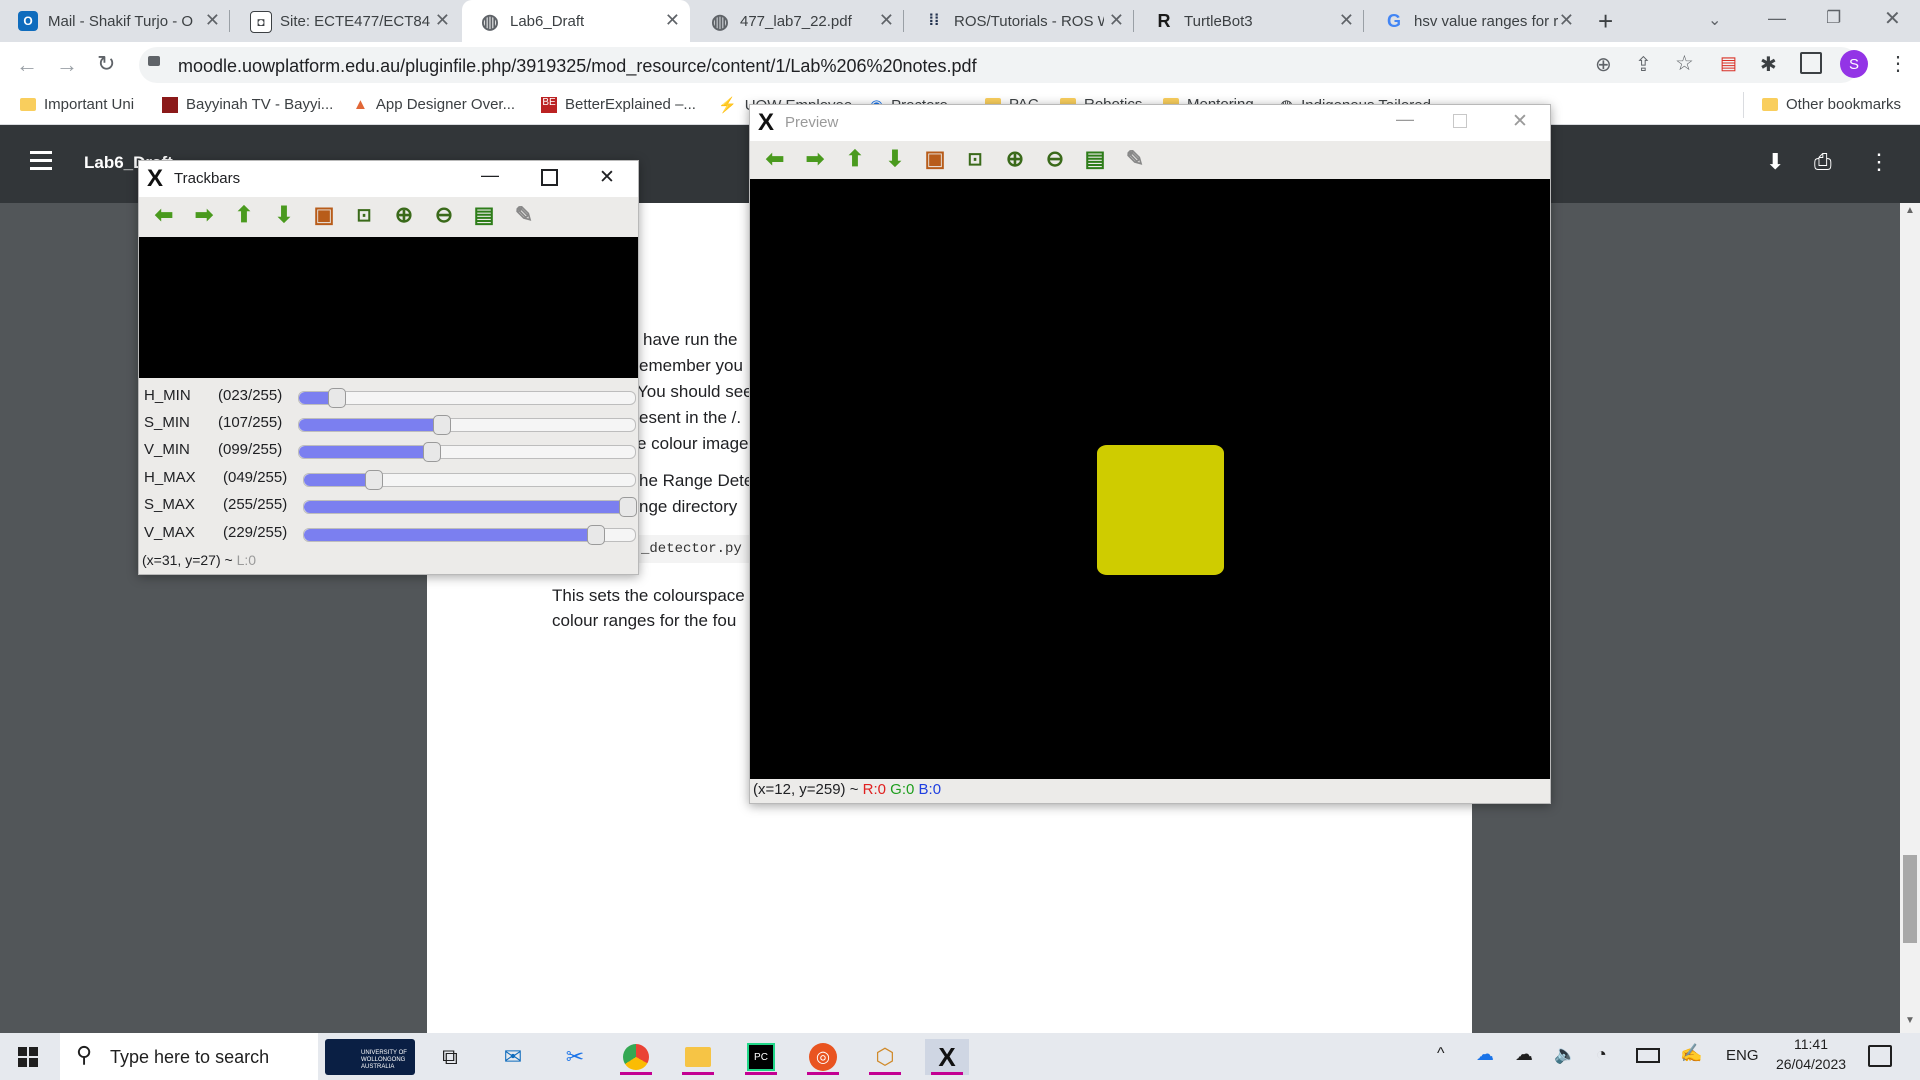 The height and width of the screenshot is (1080, 1920). Describe the element at coordinates (1475, 21) in the screenshot. I see `tab-hsv-search: G hsv value ranges for r ✕` at that location.